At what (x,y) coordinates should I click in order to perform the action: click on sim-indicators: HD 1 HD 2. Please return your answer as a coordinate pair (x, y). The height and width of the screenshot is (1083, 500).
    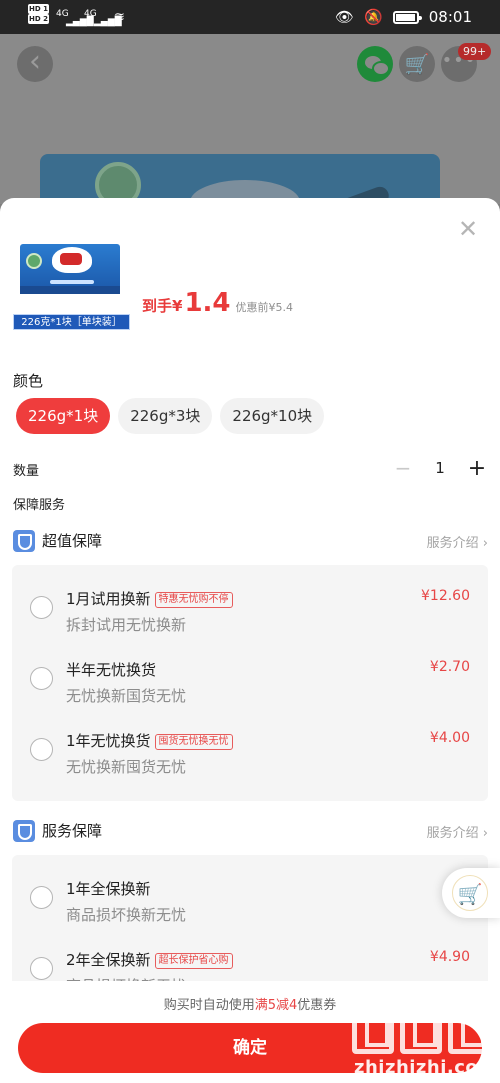
    Looking at the image, I should click on (39, 14).